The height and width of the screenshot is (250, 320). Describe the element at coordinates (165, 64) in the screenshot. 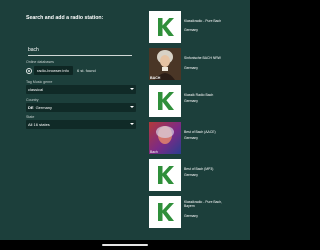

I see `bach-portrait-icon: BACH` at that location.